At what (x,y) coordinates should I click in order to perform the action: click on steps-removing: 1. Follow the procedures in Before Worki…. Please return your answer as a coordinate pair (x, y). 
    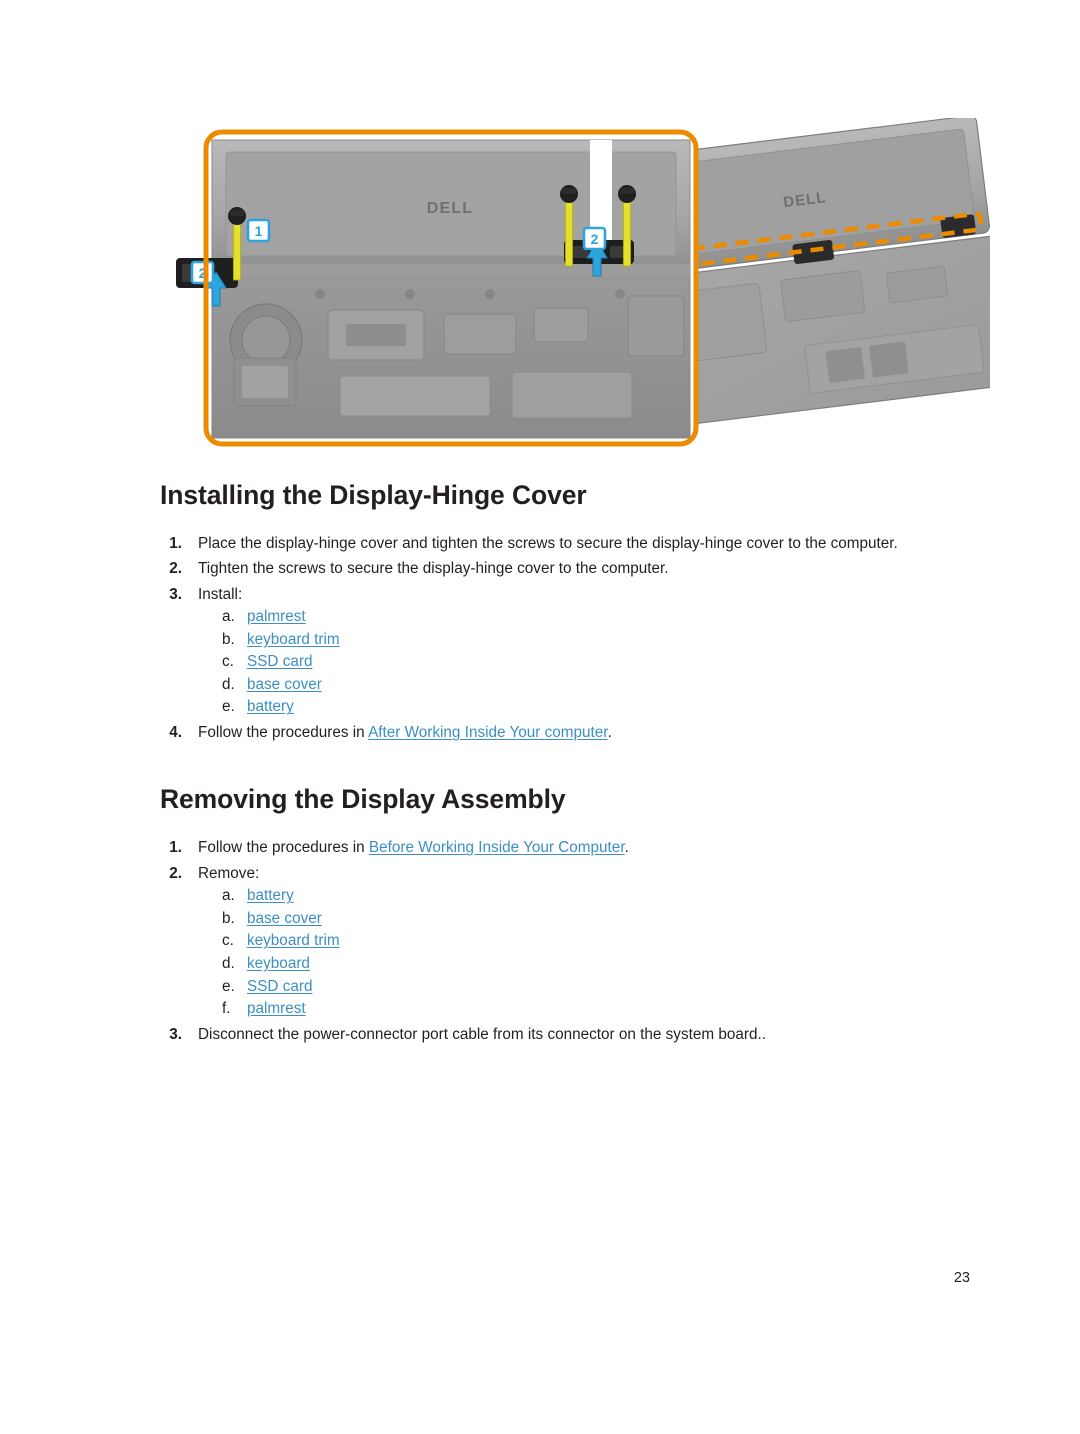
    Looking at the image, I should click on (560, 941).